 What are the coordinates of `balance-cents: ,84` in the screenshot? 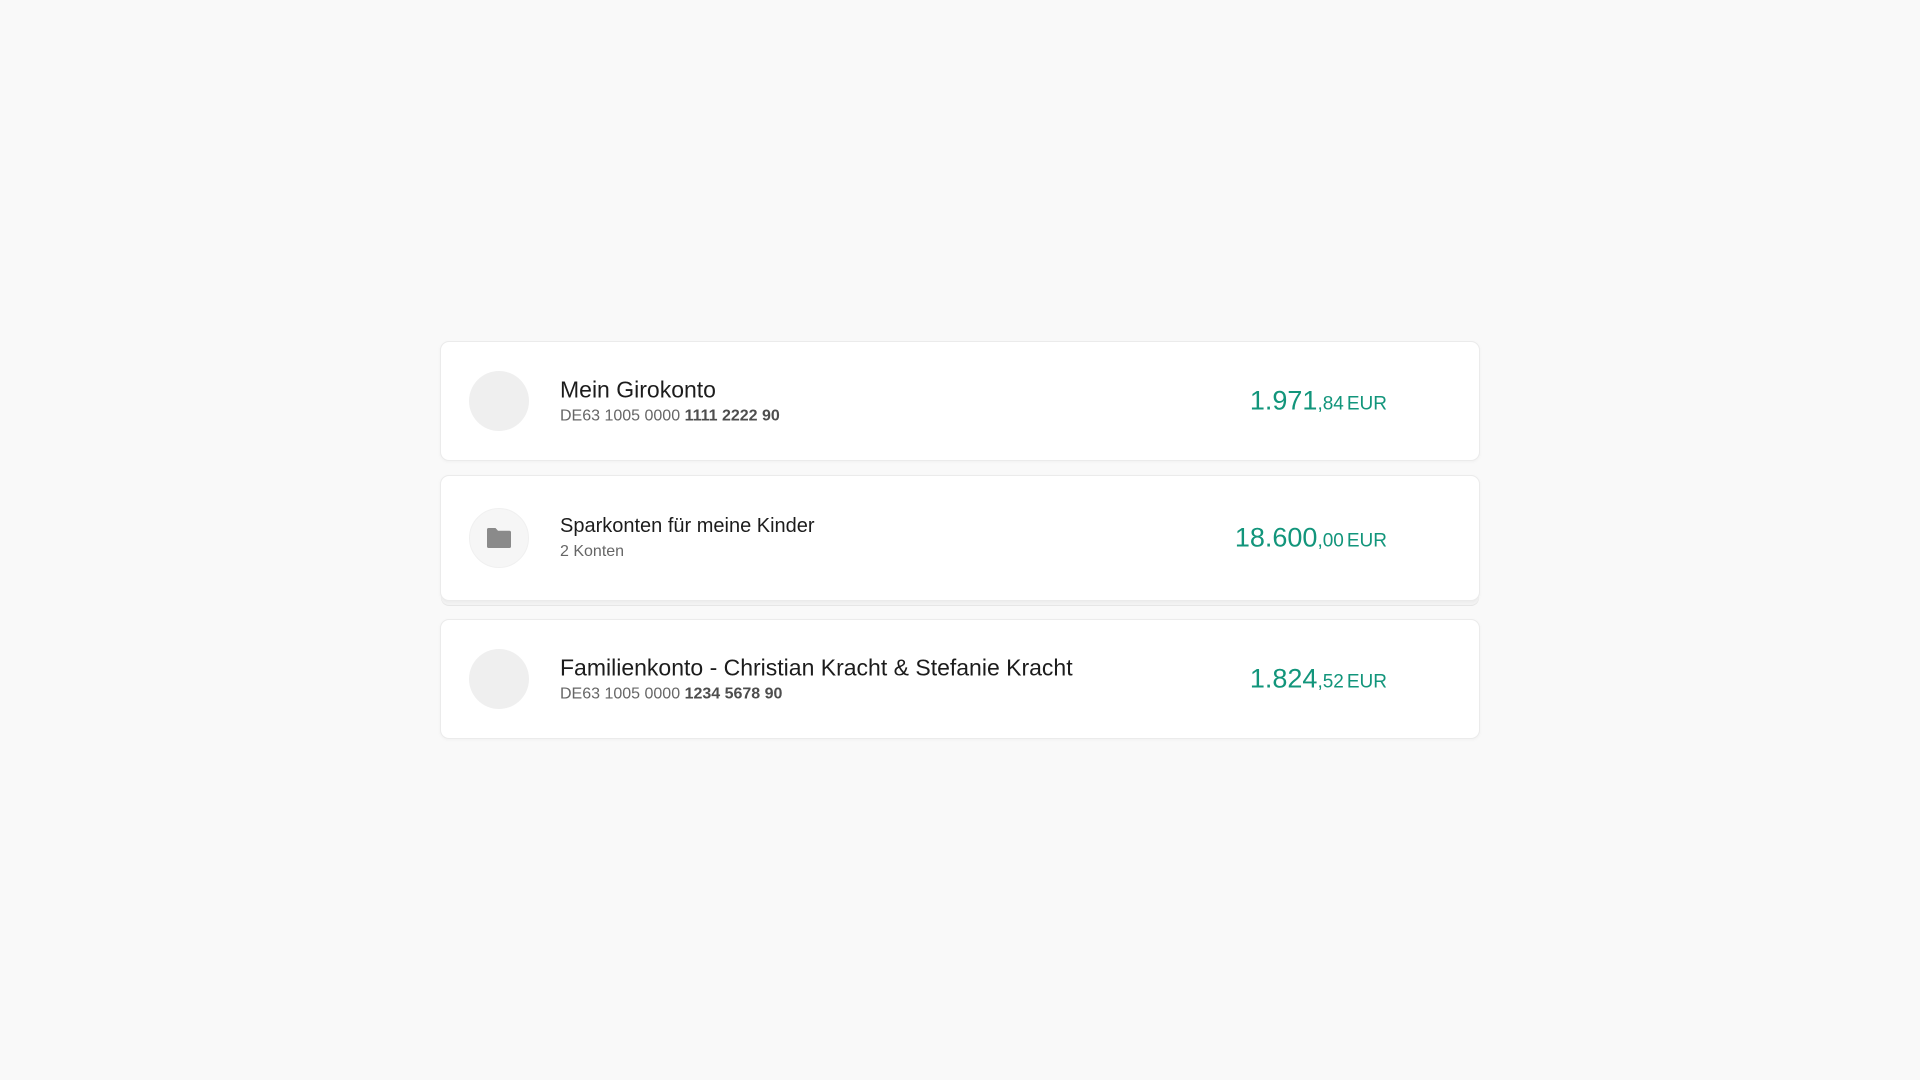 It's located at (1330, 404).